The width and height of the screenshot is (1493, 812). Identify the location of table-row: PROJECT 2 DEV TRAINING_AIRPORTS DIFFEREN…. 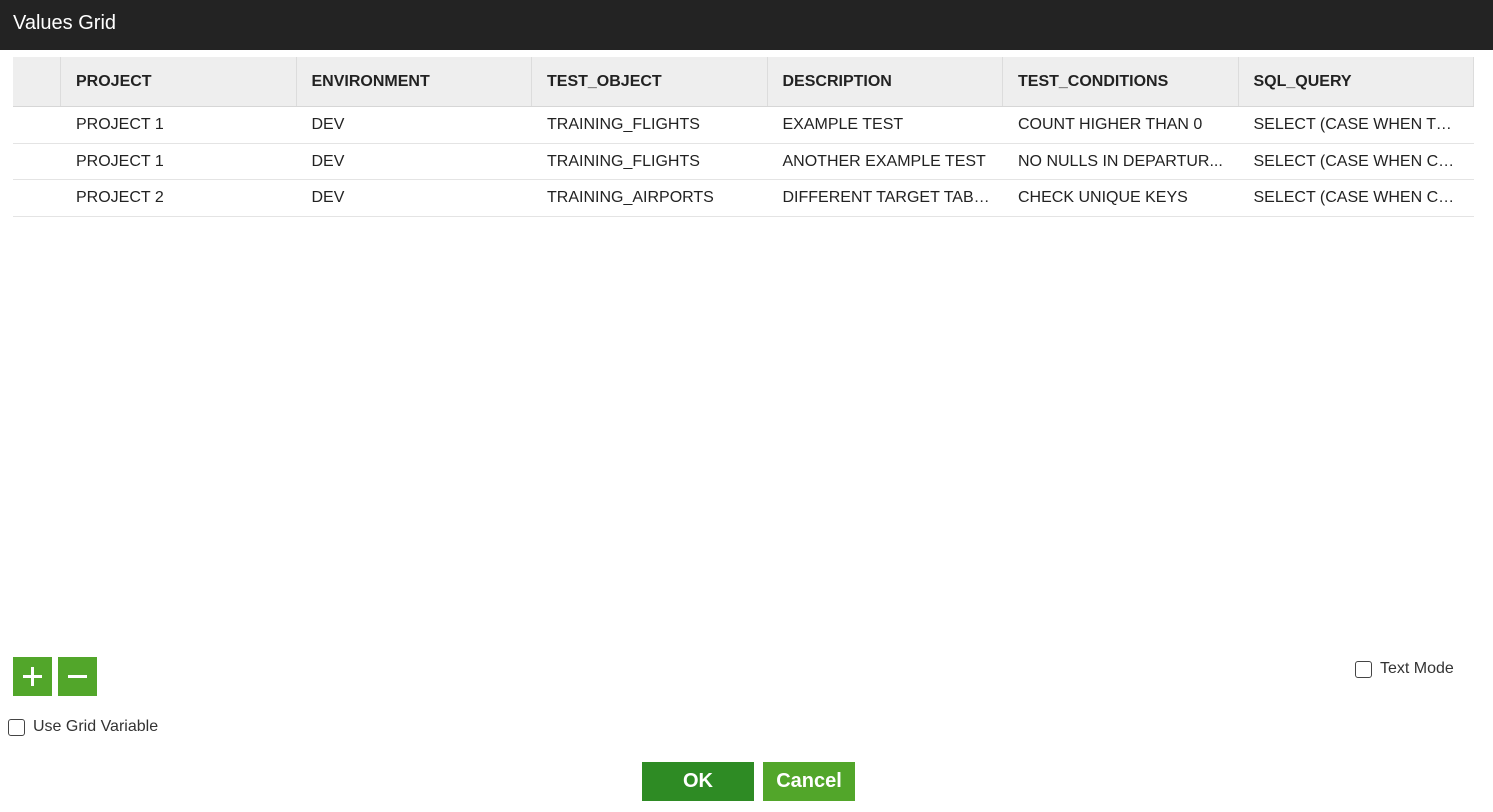
(743, 198).